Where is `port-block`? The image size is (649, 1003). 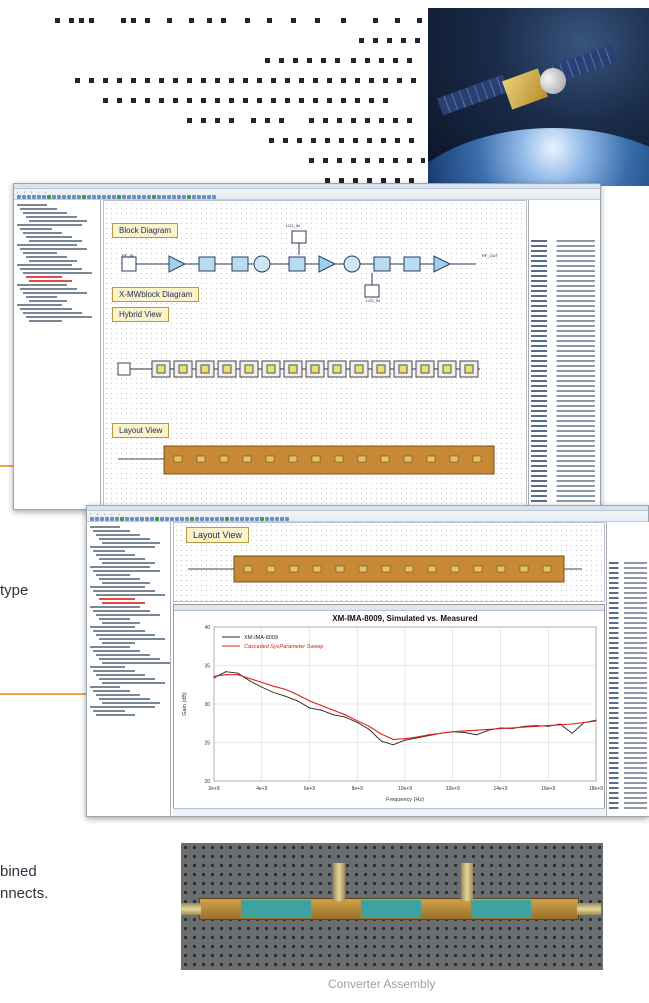
port-block is located at coordinates (124, 369).